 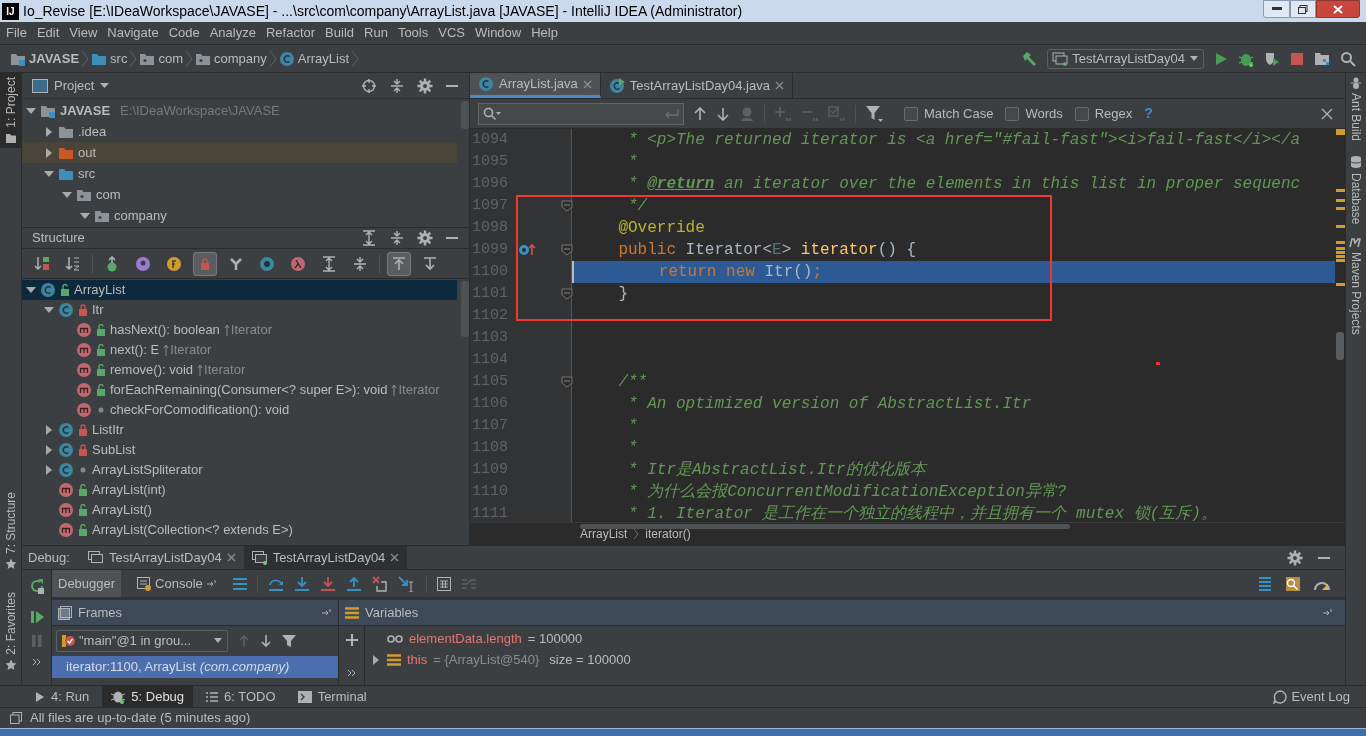 What do you see at coordinates (239, 173) in the screenshot?
I see `tree-row: src` at bounding box center [239, 173].